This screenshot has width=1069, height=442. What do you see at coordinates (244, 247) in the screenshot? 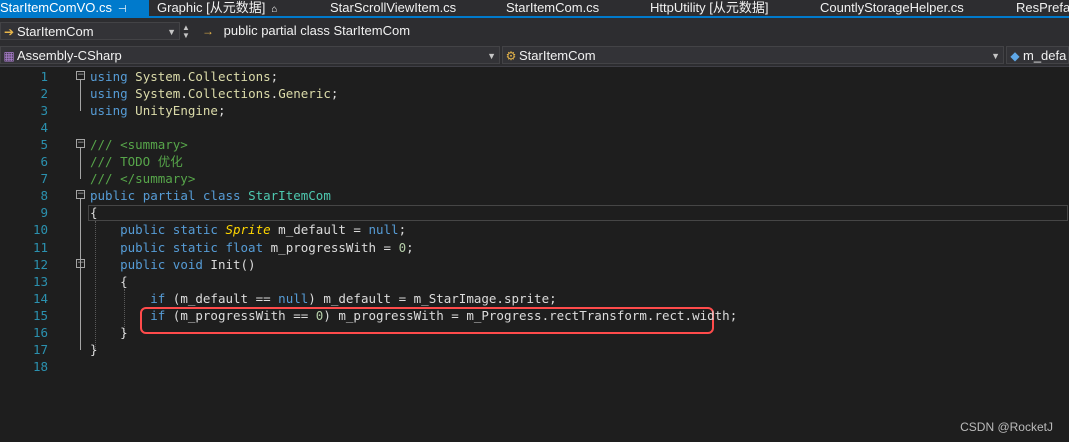
I see `code-token: float` at bounding box center [244, 247].